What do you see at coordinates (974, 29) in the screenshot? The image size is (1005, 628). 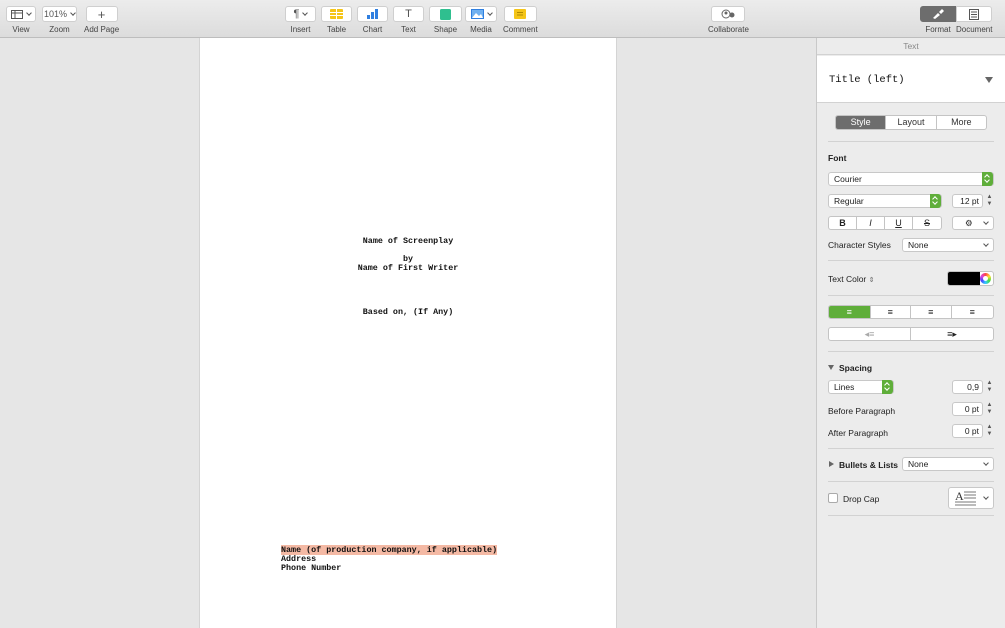 I see `document-label: Document` at bounding box center [974, 29].